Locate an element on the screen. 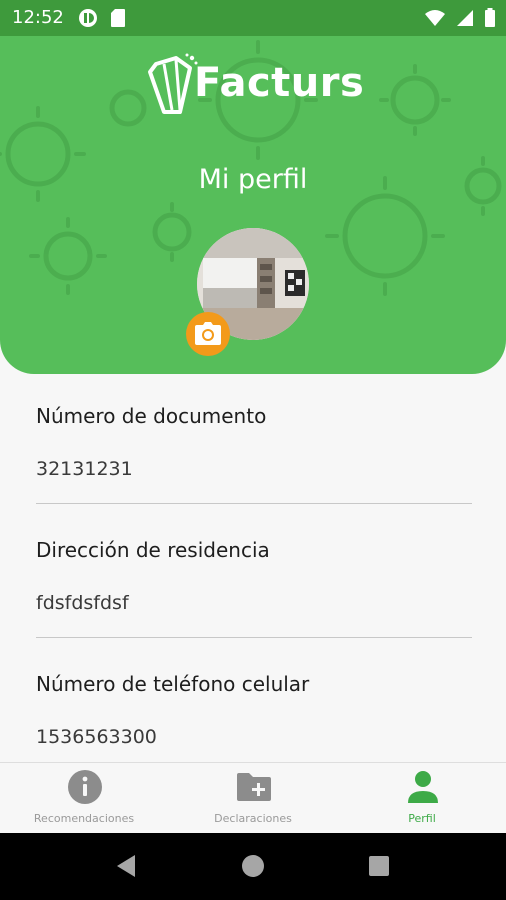 This screenshot has height=900, width=506. nav-label: Perfil is located at coordinates (422, 818).